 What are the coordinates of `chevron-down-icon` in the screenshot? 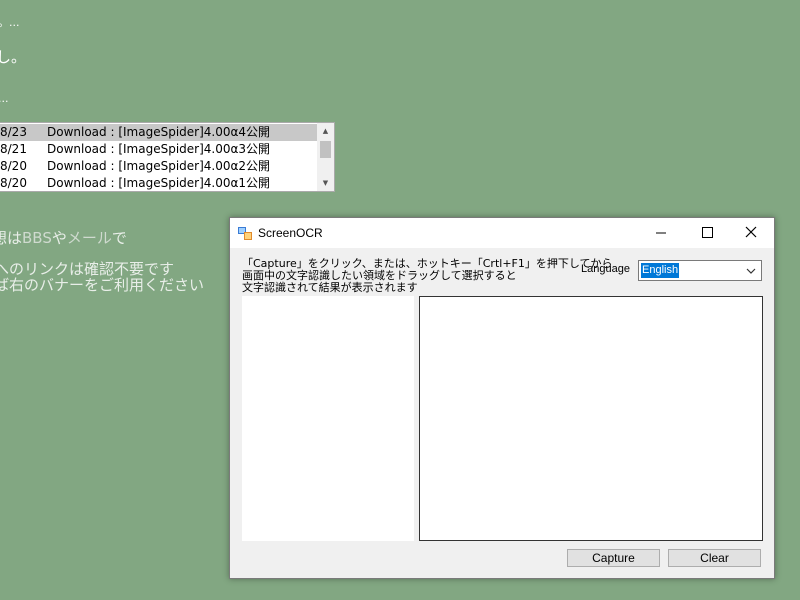 It's located at (751, 271).